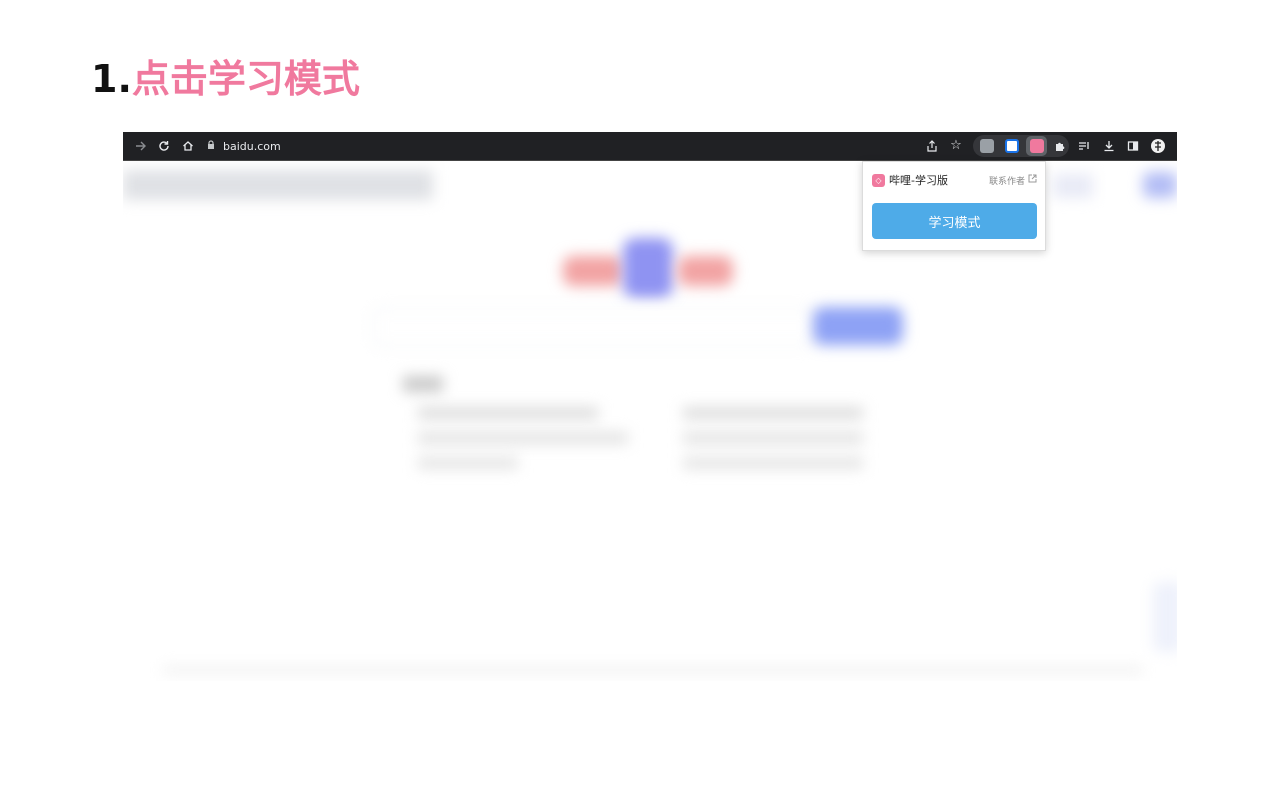  What do you see at coordinates (1006, 181) in the screenshot?
I see `contact-author-label: 联系作者` at bounding box center [1006, 181].